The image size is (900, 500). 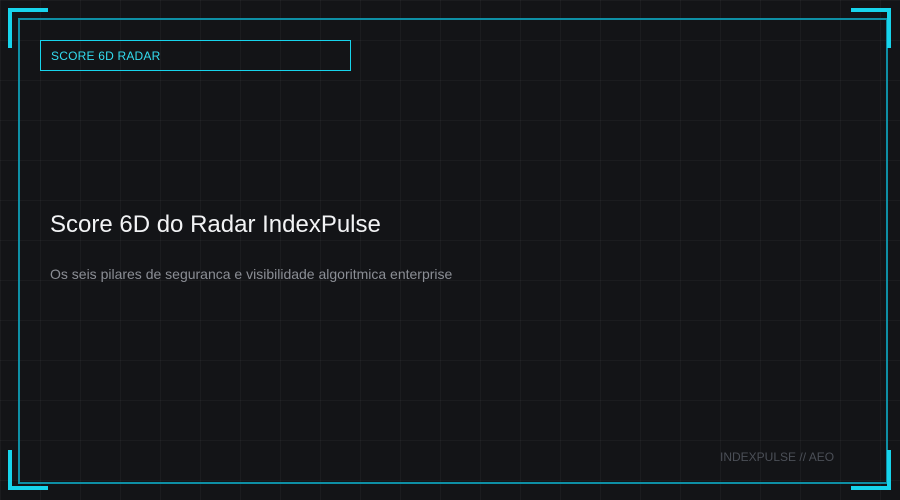 What do you see at coordinates (106, 55) in the screenshot?
I see `section-tag-label: SCORE 6D RADAR` at bounding box center [106, 55].